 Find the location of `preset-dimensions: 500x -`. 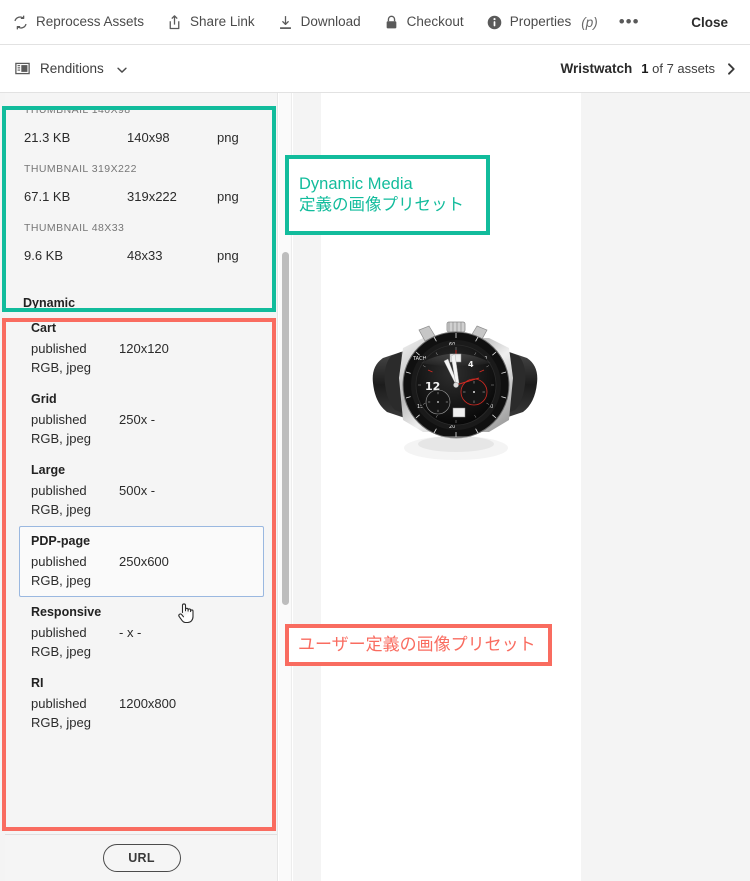

preset-dimensions: 500x - is located at coordinates (137, 490).